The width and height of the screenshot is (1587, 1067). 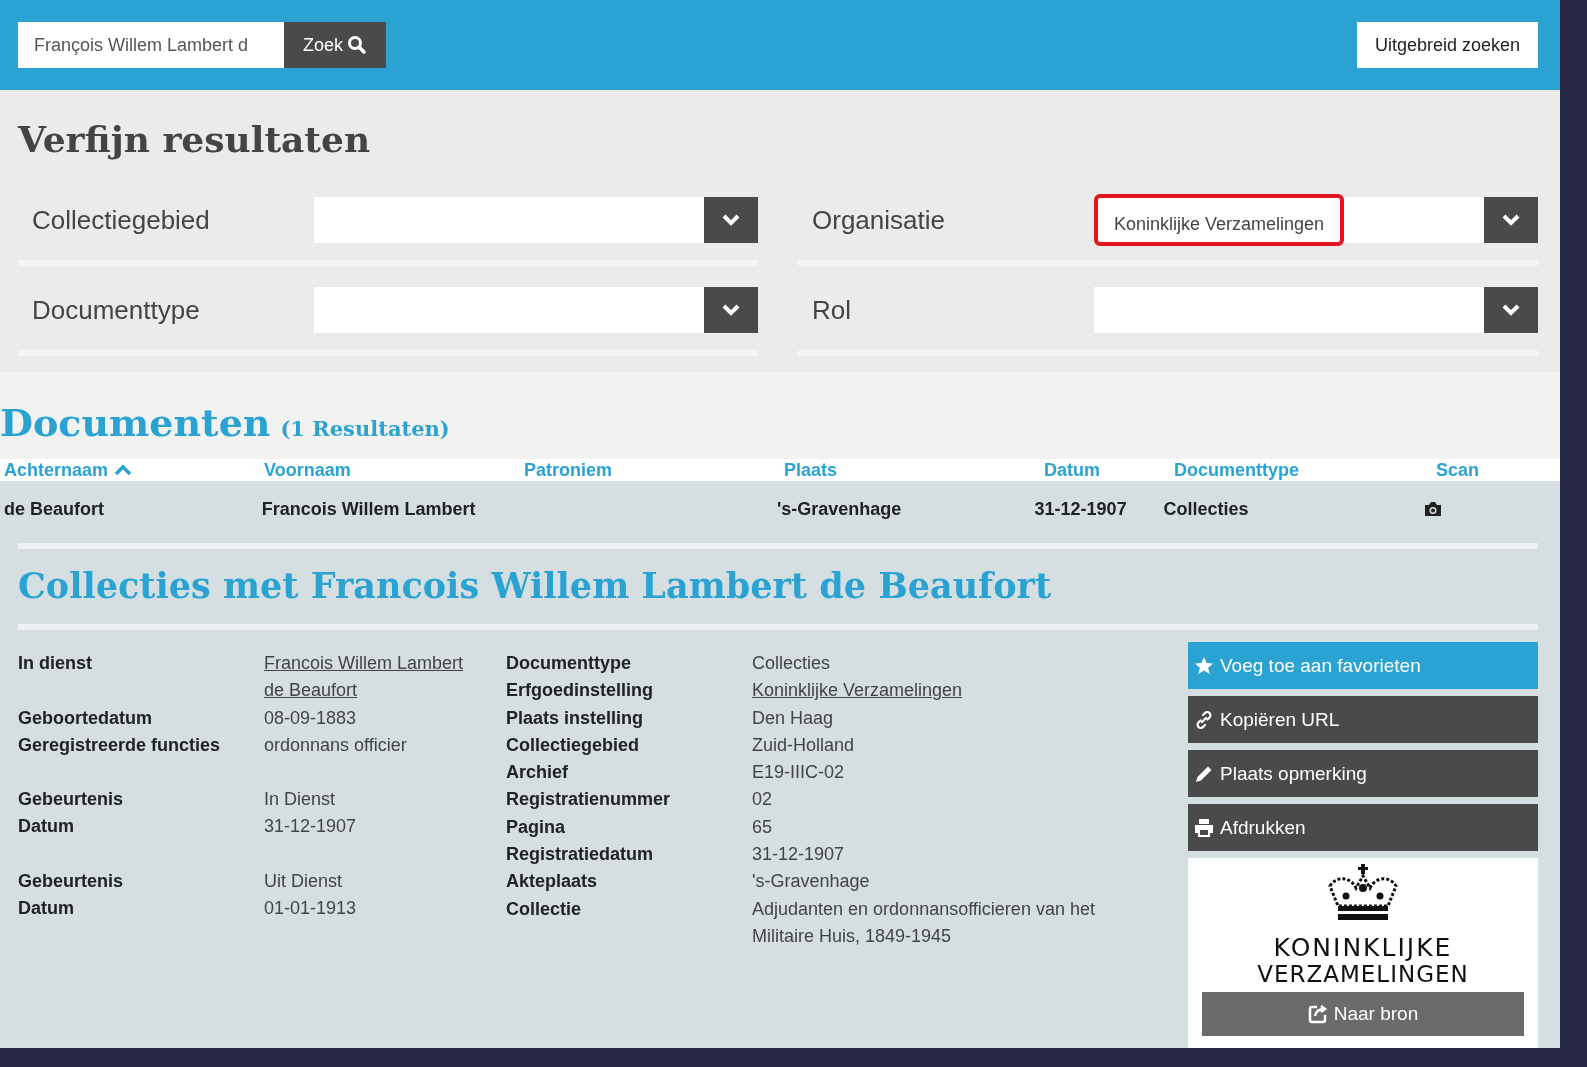 I want to click on field-value: 02, so click(x=763, y=800).